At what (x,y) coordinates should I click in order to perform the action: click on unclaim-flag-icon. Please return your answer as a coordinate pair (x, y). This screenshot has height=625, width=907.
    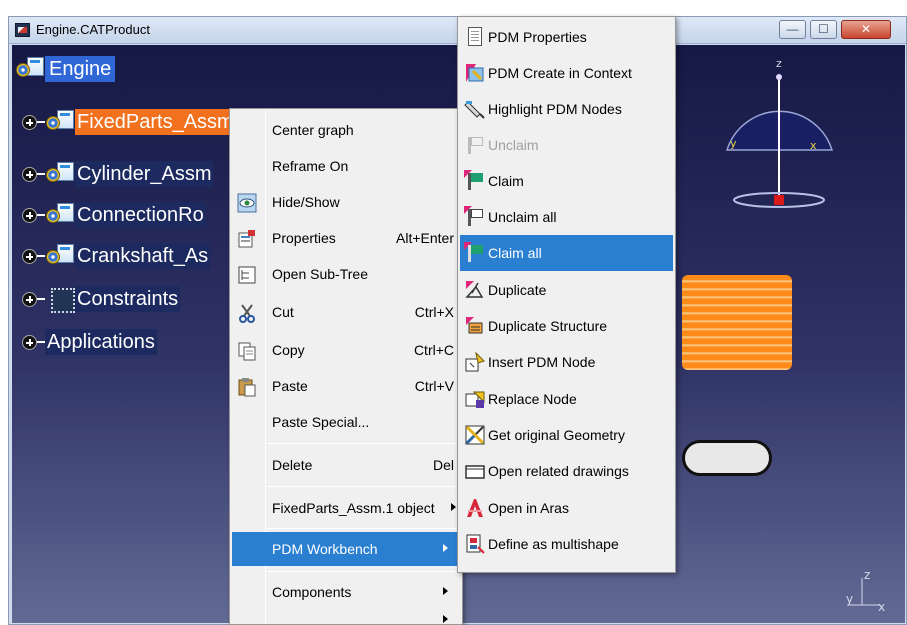
    Looking at the image, I should click on (475, 145).